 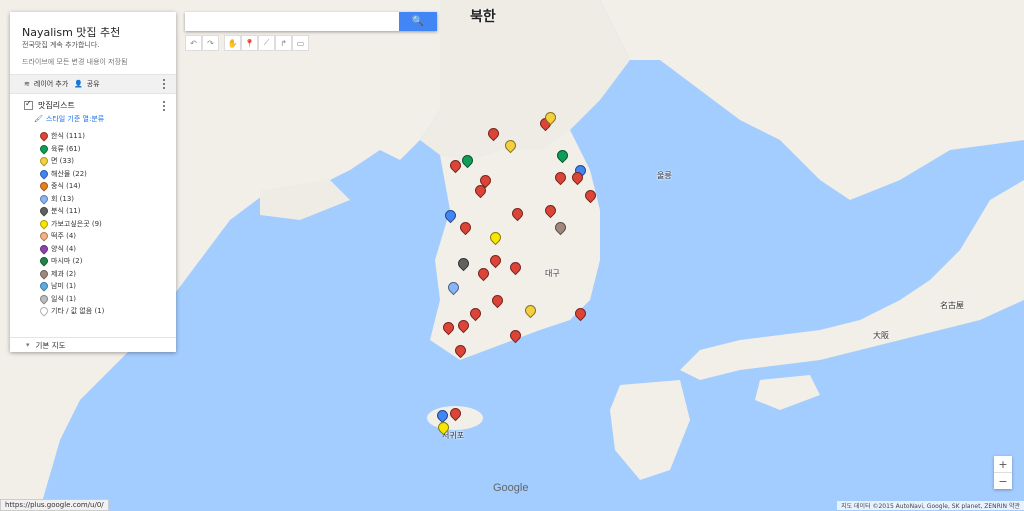 What do you see at coordinates (210, 43) in the screenshot?
I see `redo-button: ↷` at bounding box center [210, 43].